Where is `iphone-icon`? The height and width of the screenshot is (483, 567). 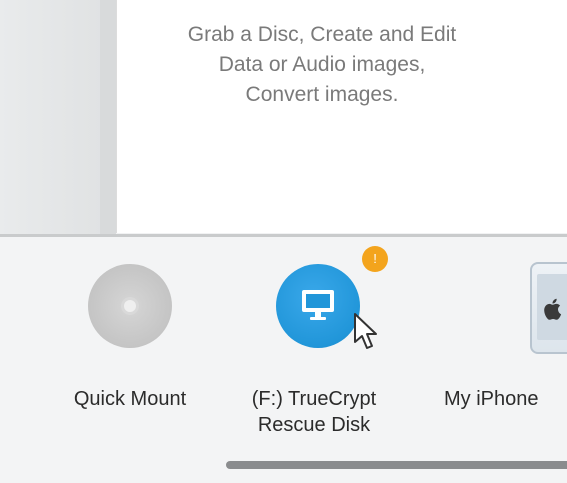
iphone-icon is located at coordinates (548, 308).